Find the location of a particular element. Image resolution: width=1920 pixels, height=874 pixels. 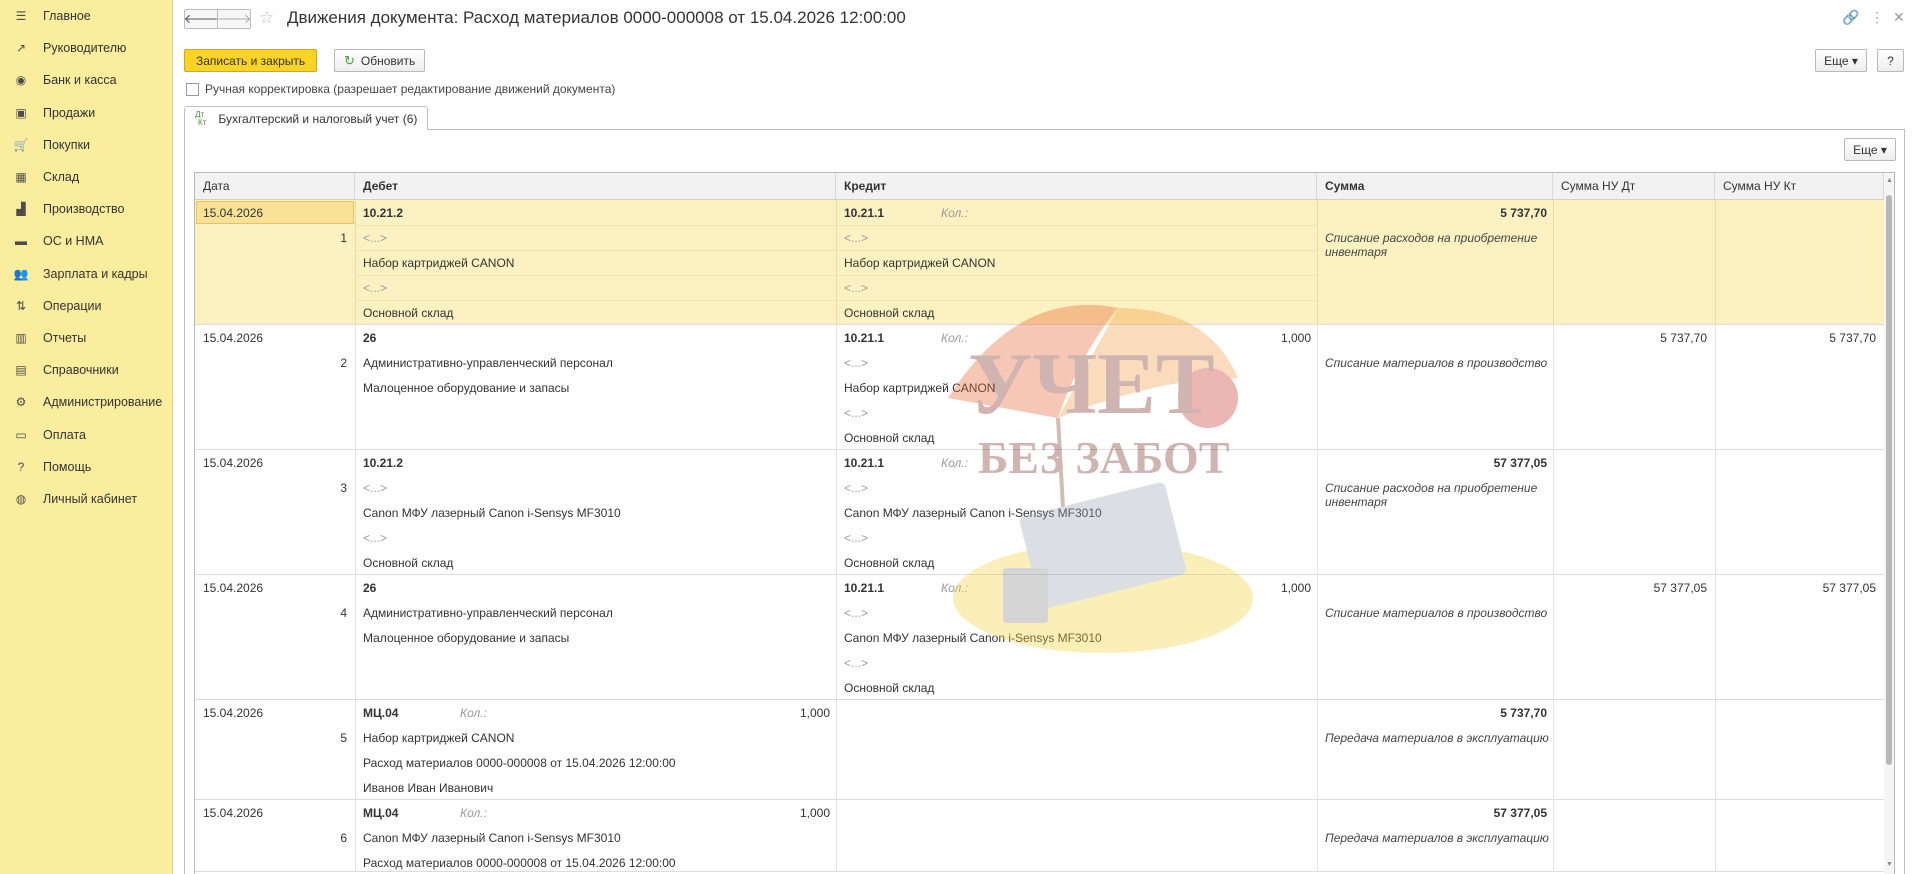

sidebar-item-14: ▭ Оплата is located at coordinates (86, 434).